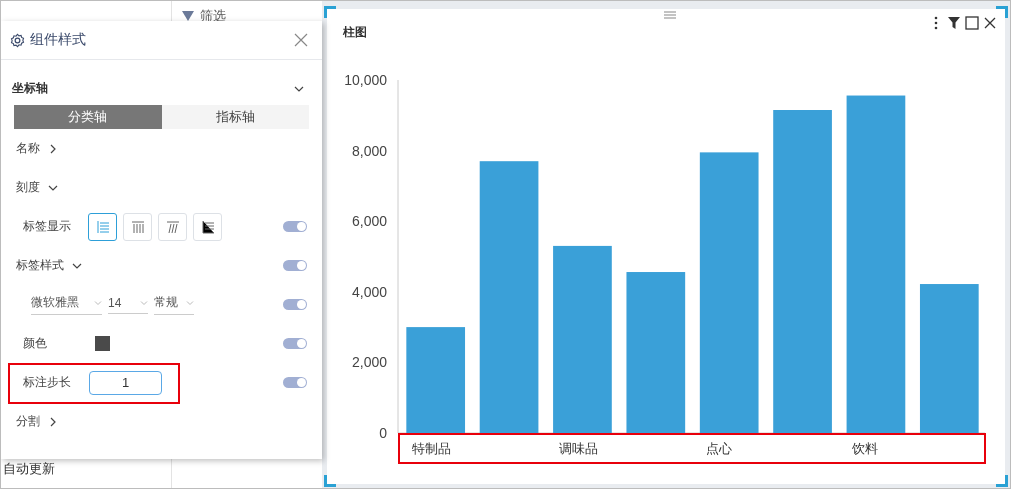 Image resolution: width=1011 pixels, height=489 pixels. What do you see at coordinates (28, 187) in the screenshot?
I see `setting-label: 刻度` at bounding box center [28, 187].